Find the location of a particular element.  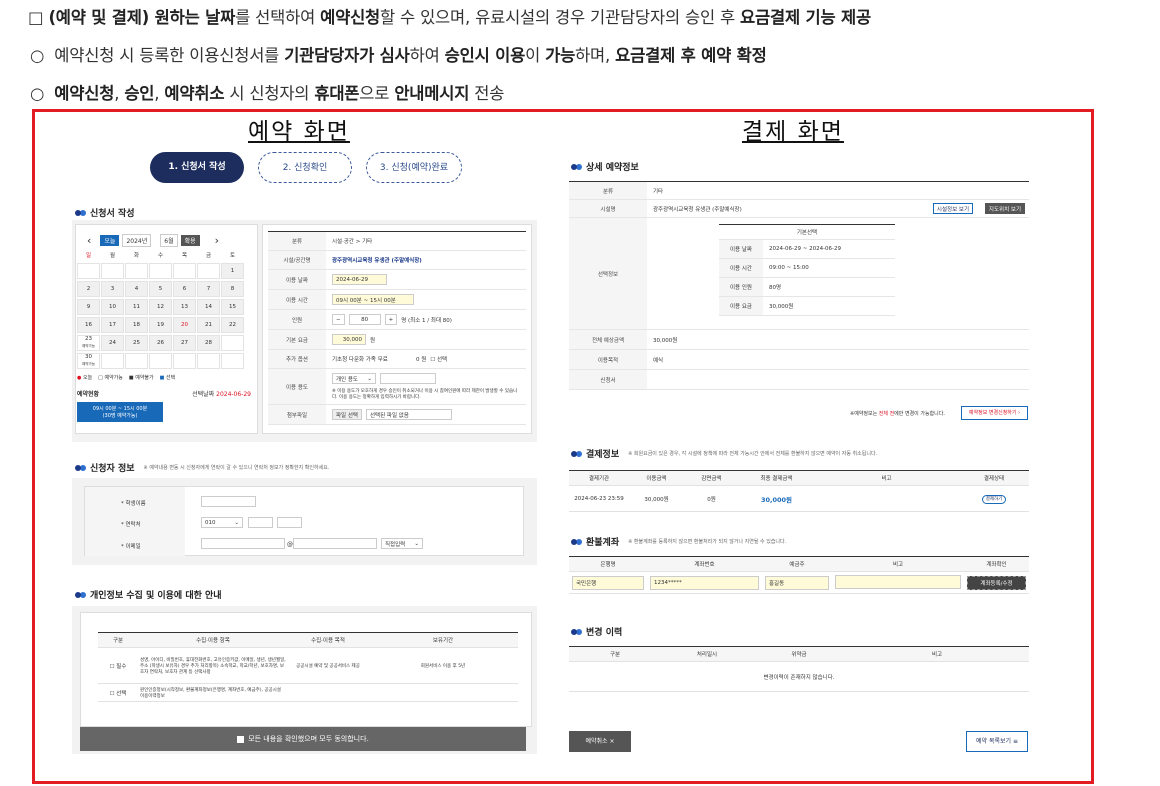

file-select-button: 파일 선택 is located at coordinates (347, 414).